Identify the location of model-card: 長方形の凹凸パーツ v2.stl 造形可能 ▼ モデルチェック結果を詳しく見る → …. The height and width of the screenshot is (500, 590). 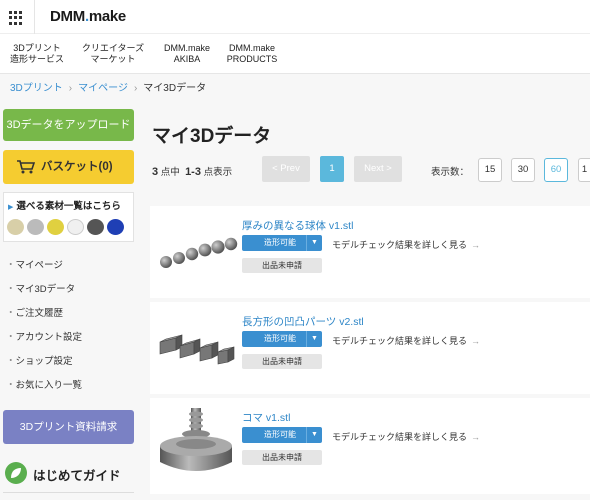
(370, 348).